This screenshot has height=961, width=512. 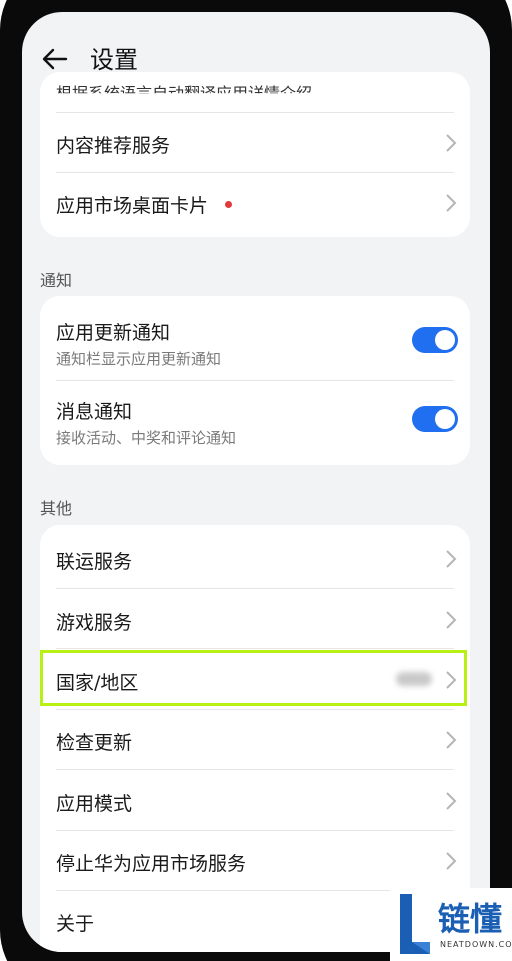 What do you see at coordinates (132, 206) in the screenshot?
I see `setting-label: 应用市场桌面卡片` at bounding box center [132, 206].